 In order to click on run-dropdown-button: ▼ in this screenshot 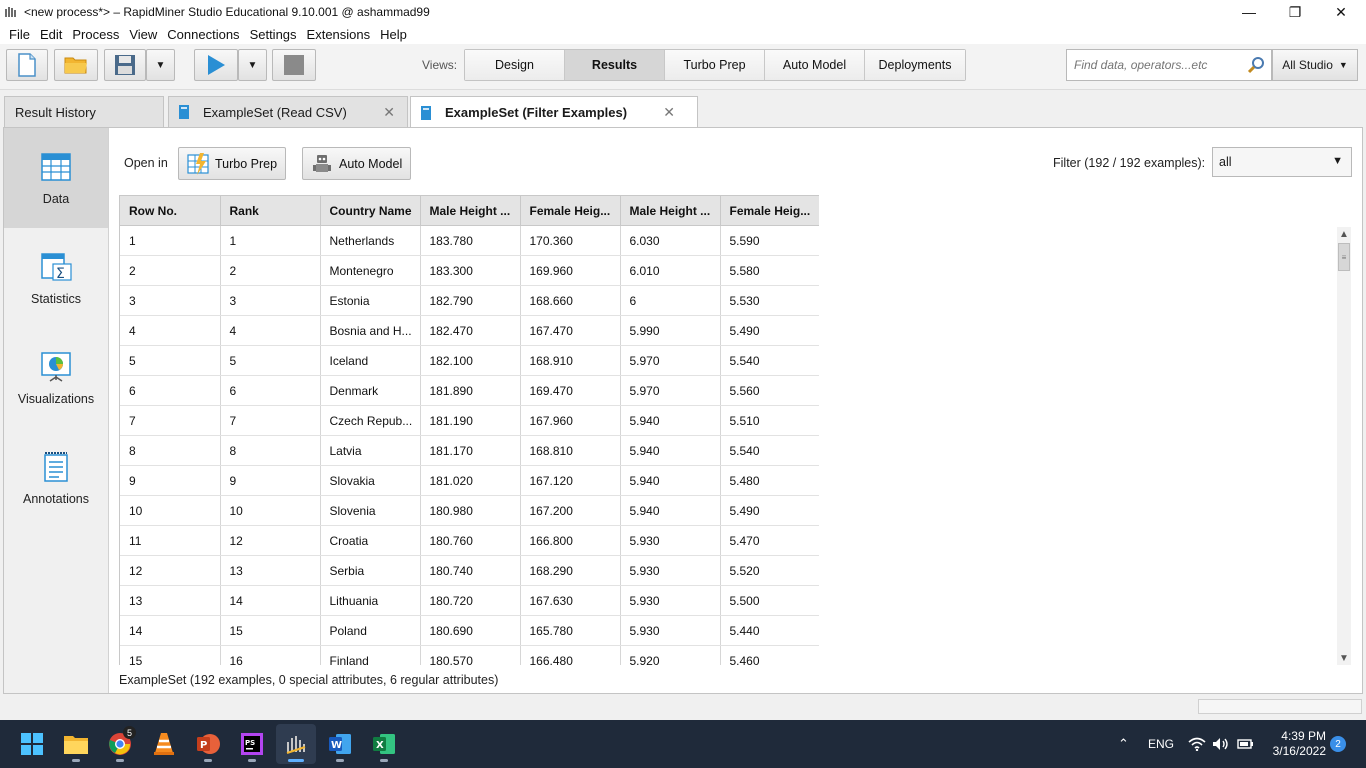, I will do `click(252, 65)`.